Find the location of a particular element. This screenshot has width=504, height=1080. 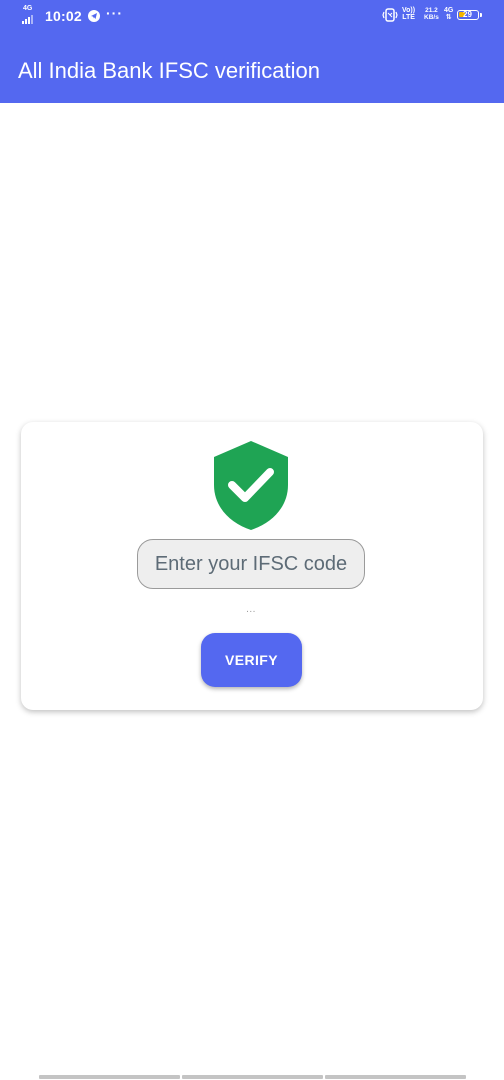

verify-button: VERIFY is located at coordinates (251, 660).